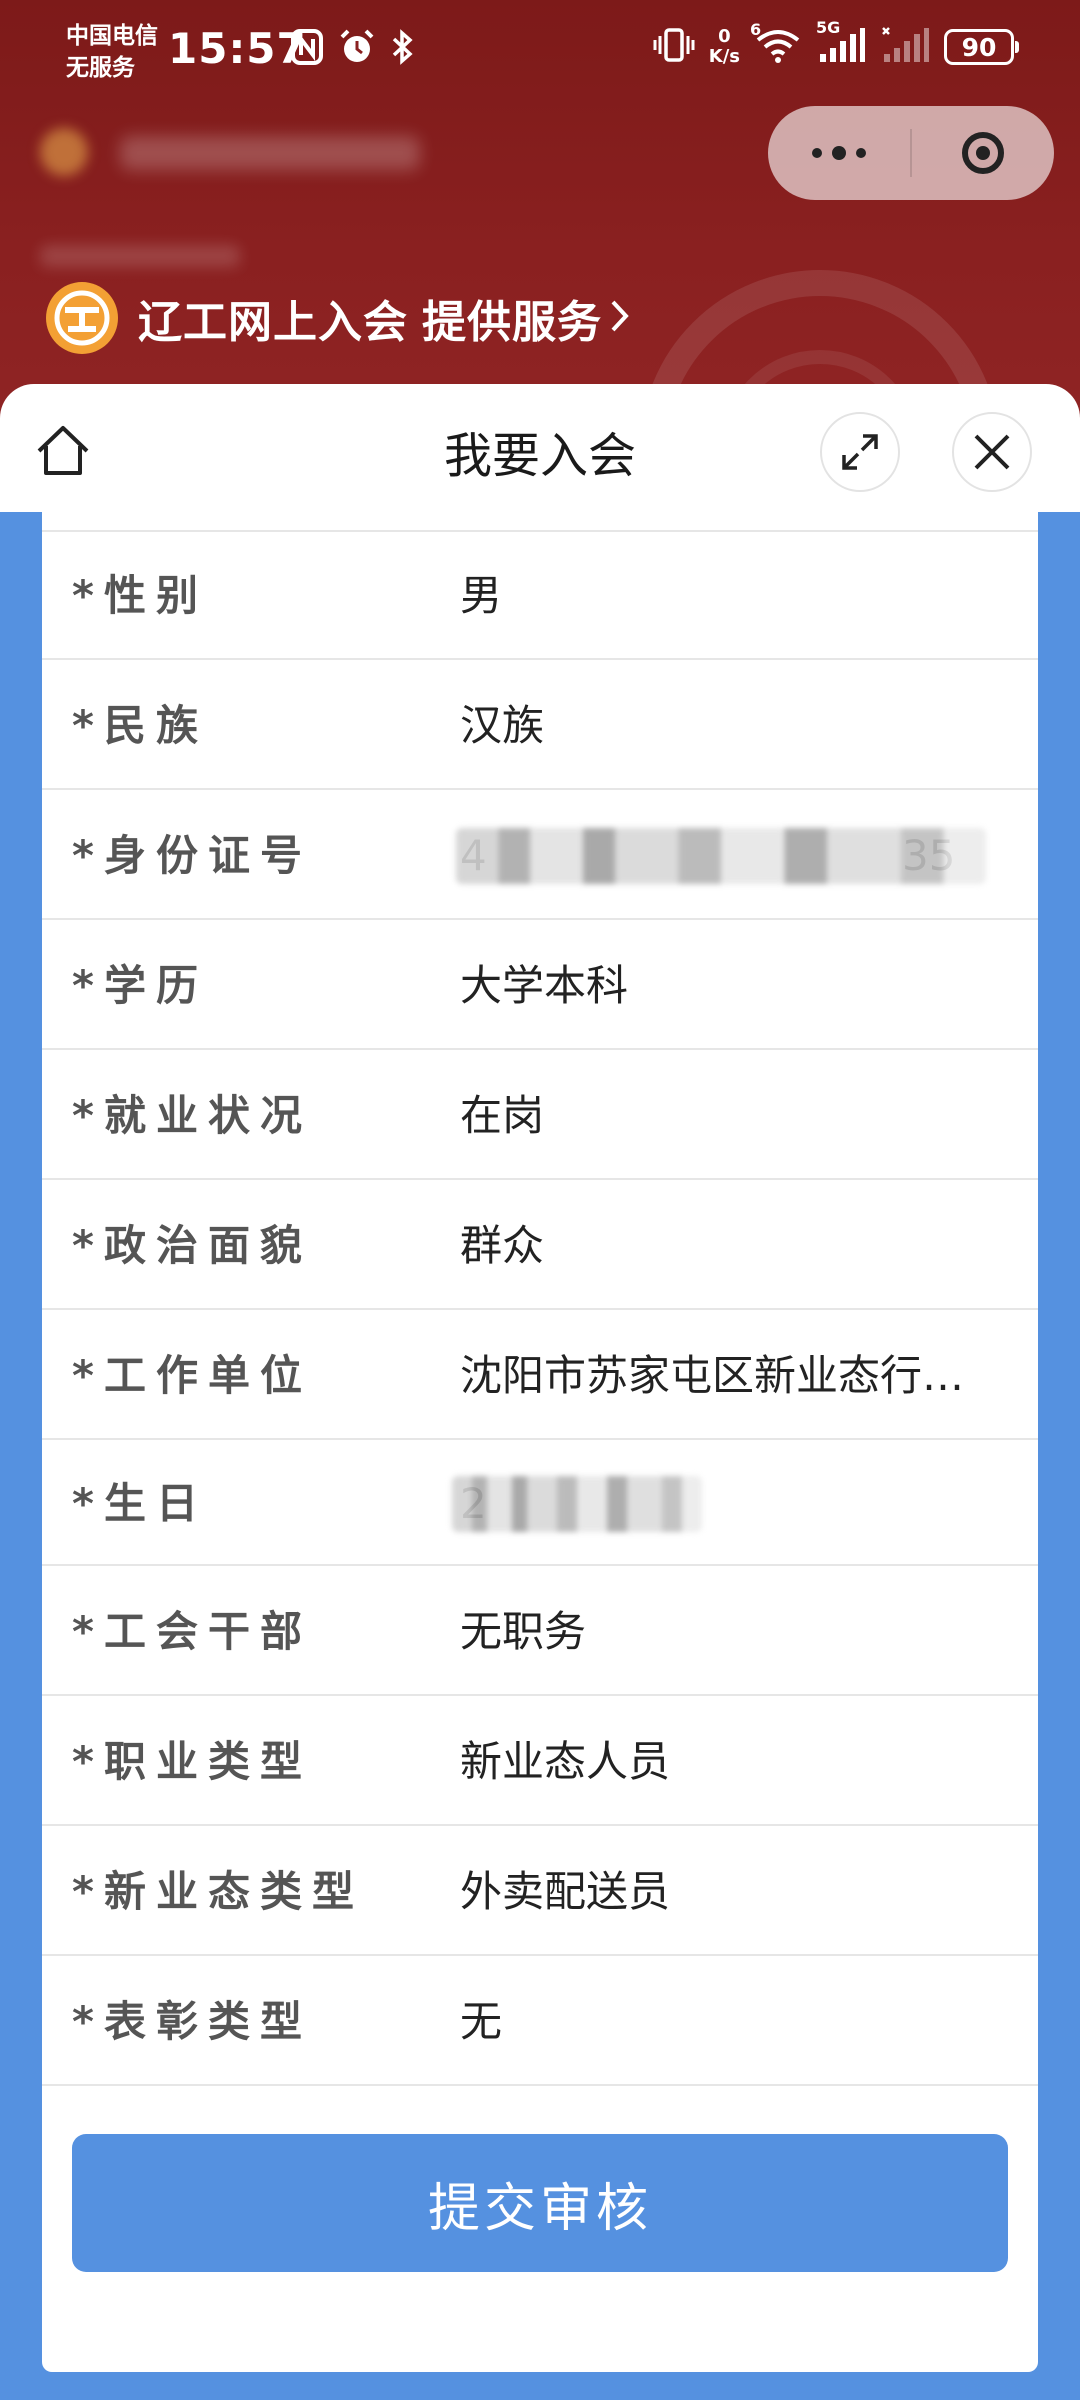  What do you see at coordinates (192, 1115) in the screenshot?
I see `row-label: *就业状况` at bounding box center [192, 1115].